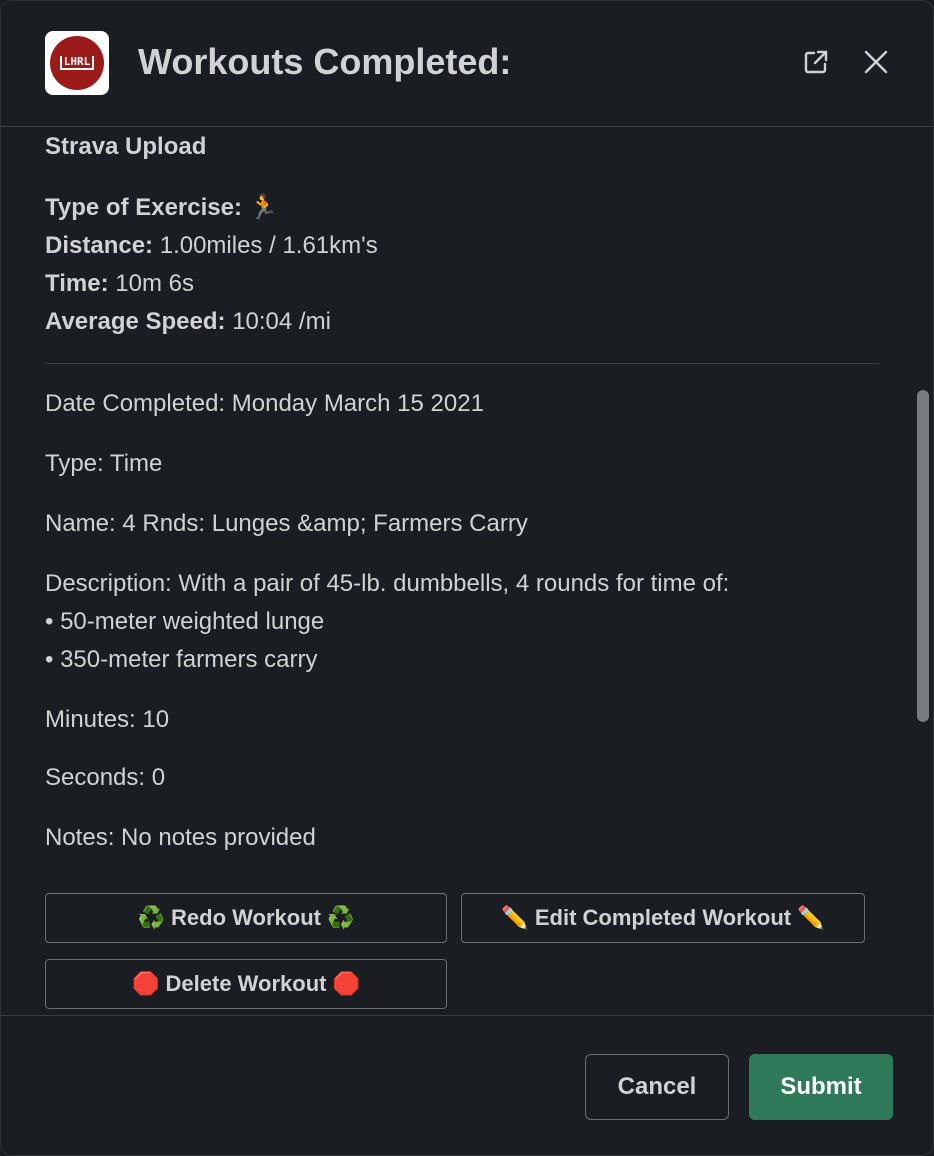 Image resolution: width=934 pixels, height=1156 pixels. I want to click on distance-label: Distance:, so click(99, 245).